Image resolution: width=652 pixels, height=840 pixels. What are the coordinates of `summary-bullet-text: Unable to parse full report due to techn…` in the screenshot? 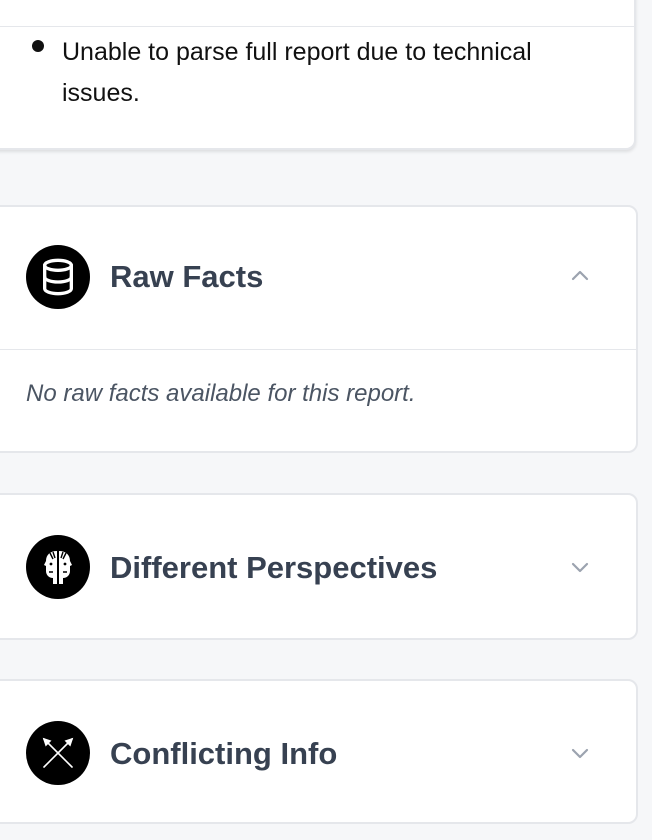 It's located at (297, 72).